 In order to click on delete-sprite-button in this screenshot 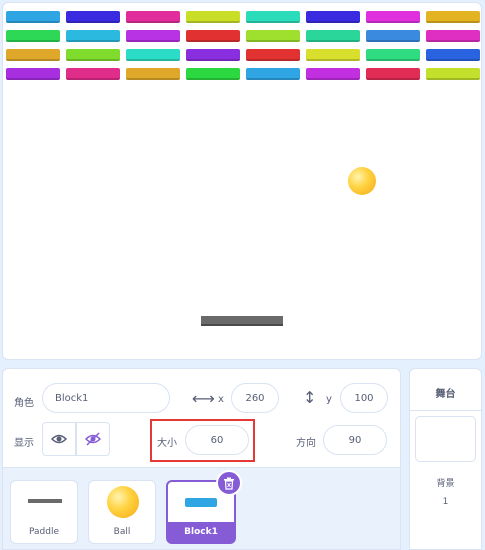, I will do `click(229, 483)`.